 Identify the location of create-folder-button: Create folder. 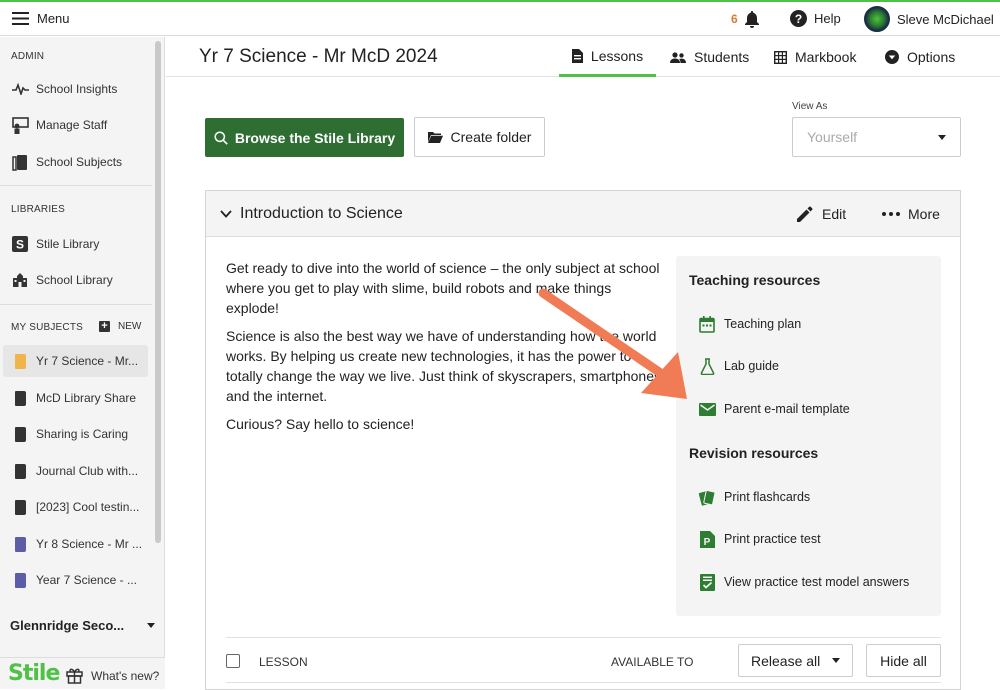
(479, 137).